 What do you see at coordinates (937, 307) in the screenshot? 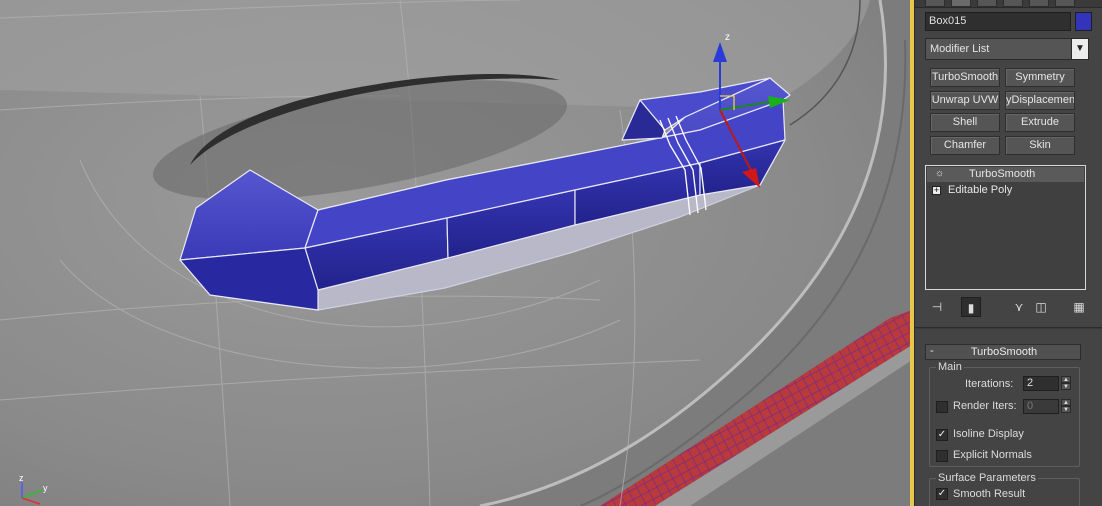
I see `pin-stack-icon: ⊣` at bounding box center [937, 307].